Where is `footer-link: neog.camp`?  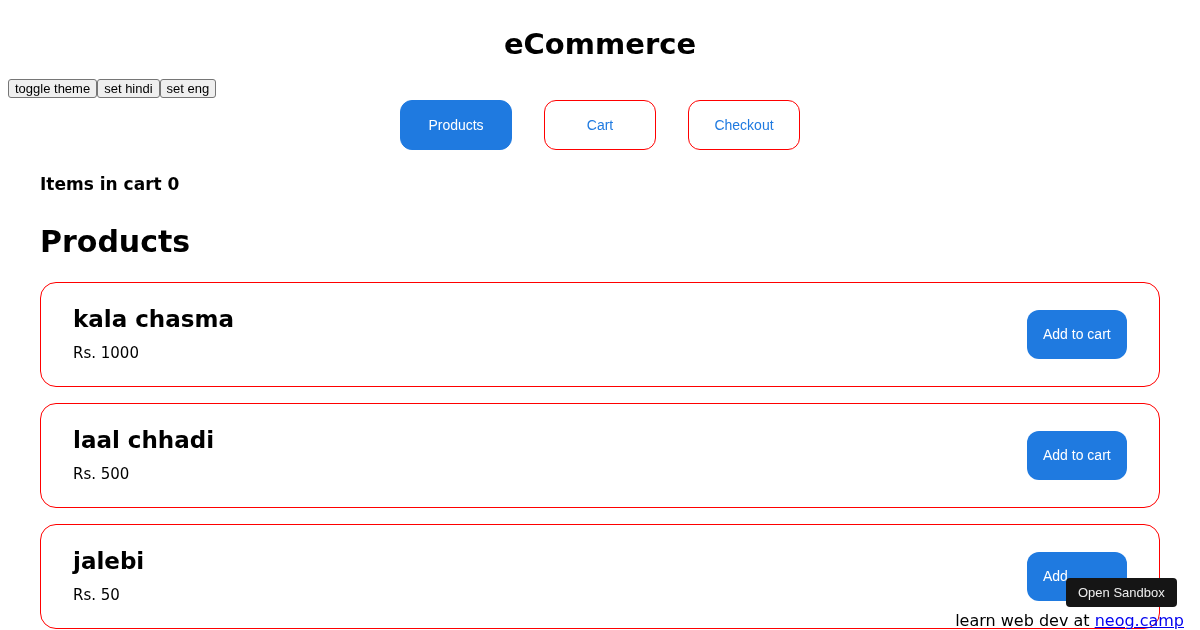
footer-link: neog.camp is located at coordinates (1139, 620).